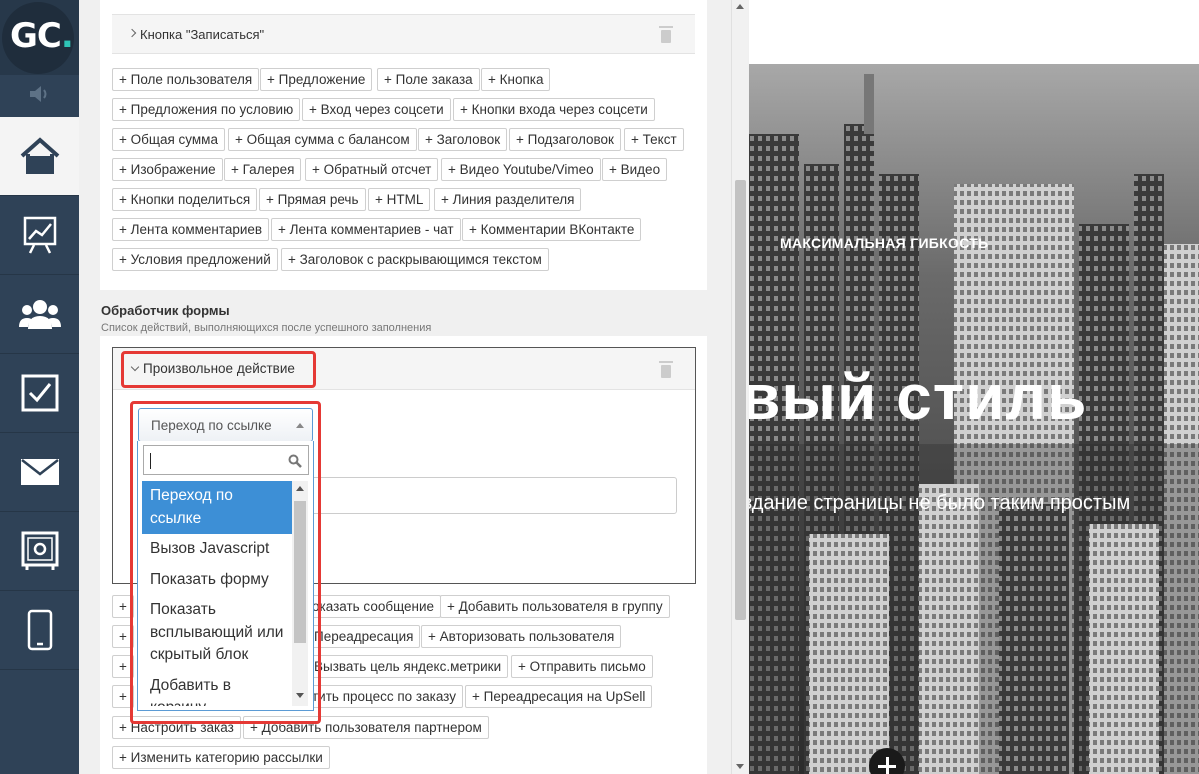  I want to click on chip-button: + Комментарии ВКонтакте, so click(552, 229).